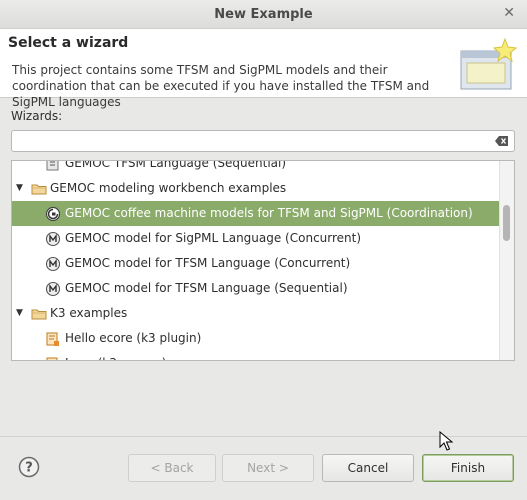 This screenshot has width=527, height=500. I want to click on filter-input, so click(253, 142).